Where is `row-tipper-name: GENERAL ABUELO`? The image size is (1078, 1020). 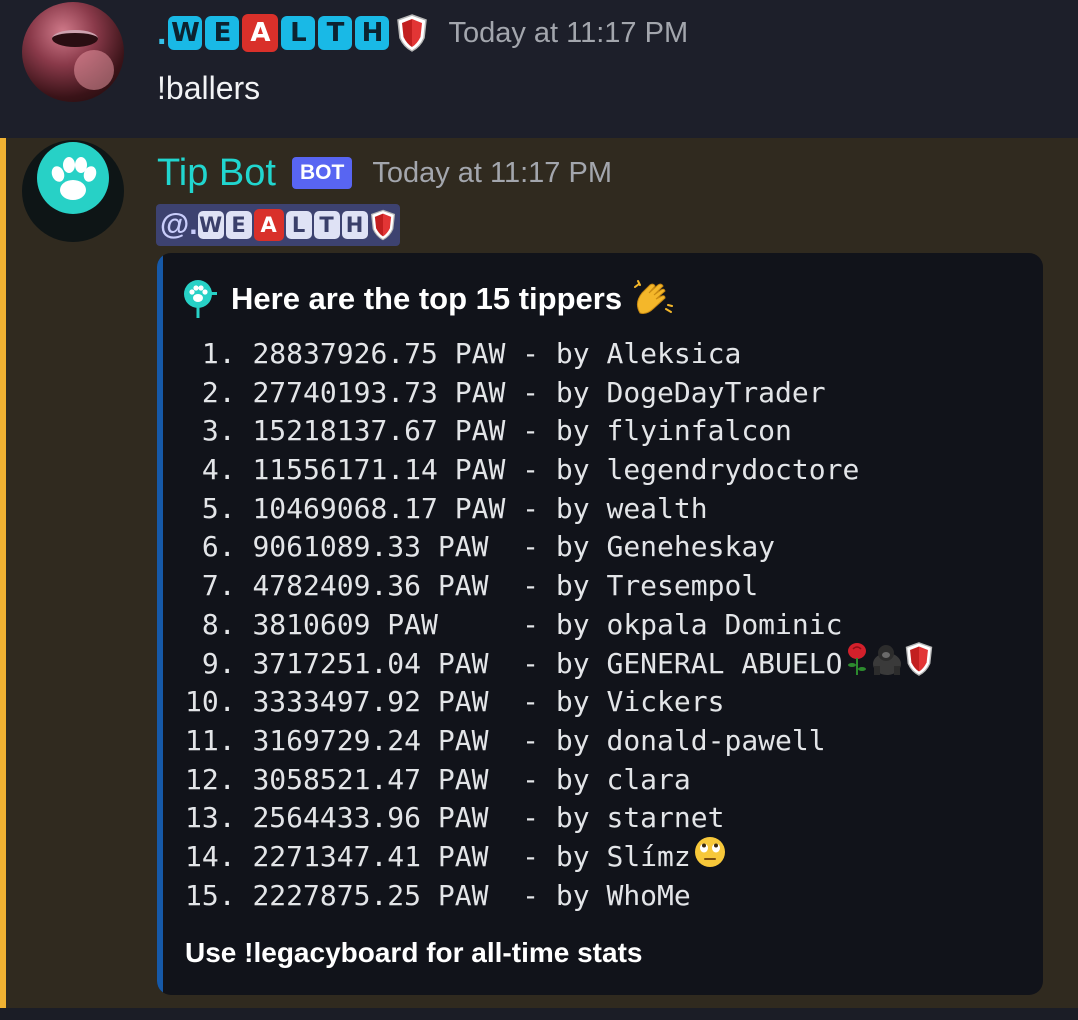 row-tipper-name: GENERAL ABUELO is located at coordinates (724, 663).